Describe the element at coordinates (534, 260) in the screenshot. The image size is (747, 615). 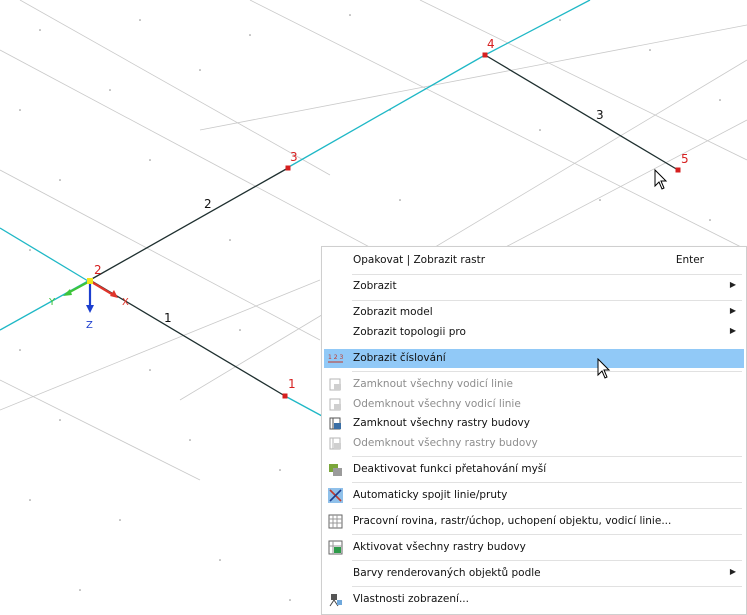
I see `menu-item-repeat: Opakovat | Zobrazit rastr Enter` at that location.